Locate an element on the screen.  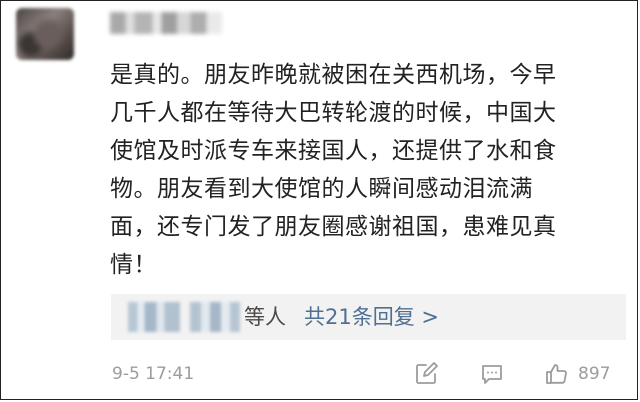
like-count: 897 is located at coordinates (594, 374).